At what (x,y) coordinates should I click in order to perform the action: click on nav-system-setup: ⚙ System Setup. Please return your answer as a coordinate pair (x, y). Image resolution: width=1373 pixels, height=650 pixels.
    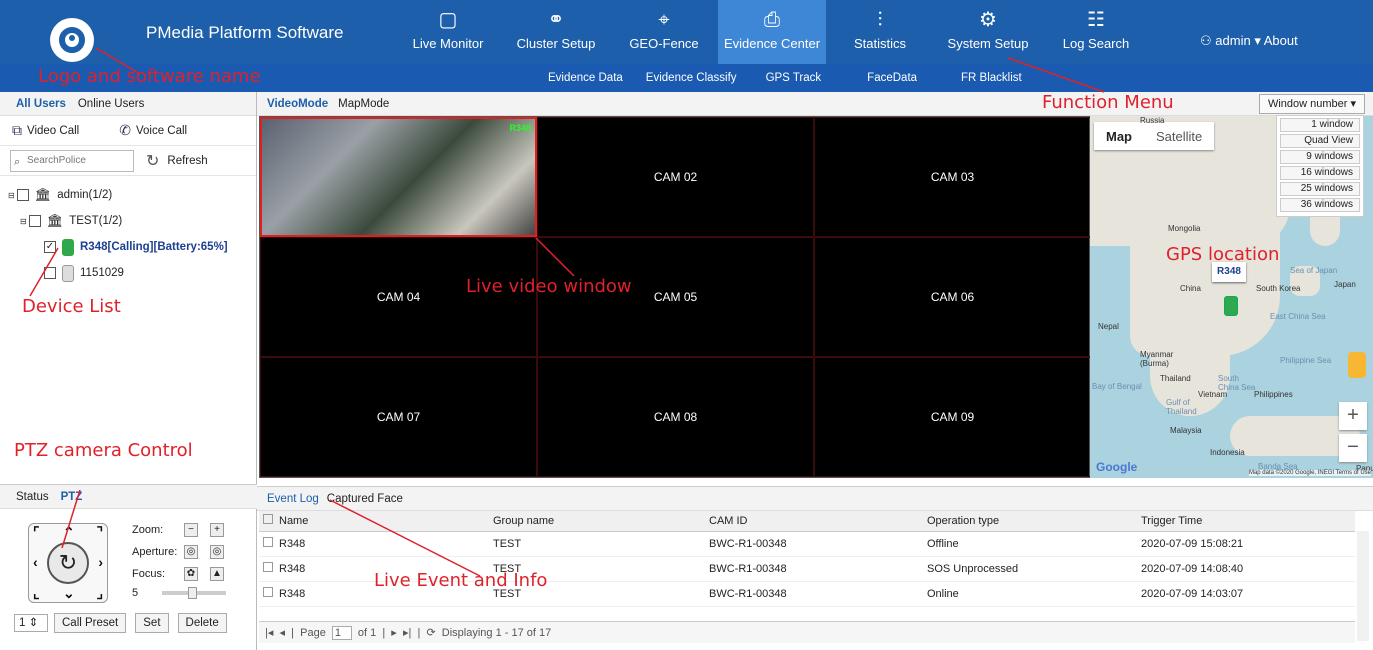
    Looking at the image, I should click on (988, 32).